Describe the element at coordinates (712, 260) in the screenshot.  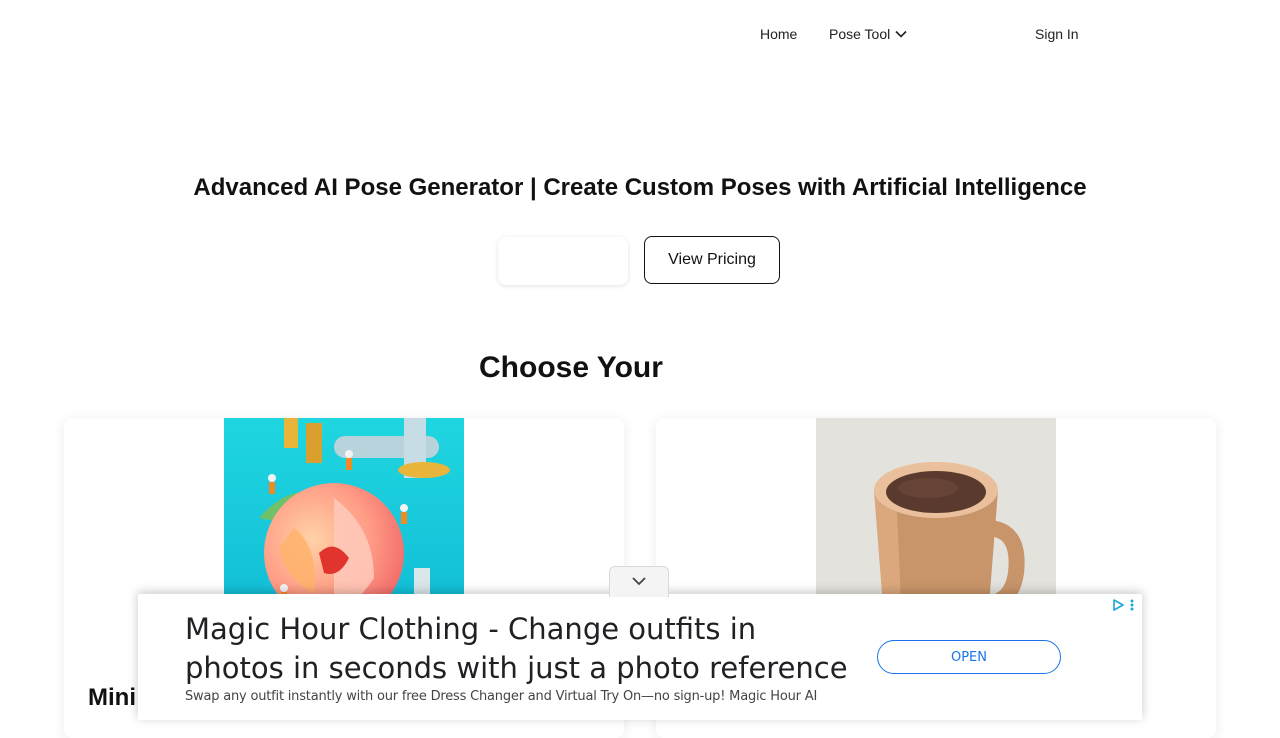
I see `view-pricing-button: View Pricing` at that location.